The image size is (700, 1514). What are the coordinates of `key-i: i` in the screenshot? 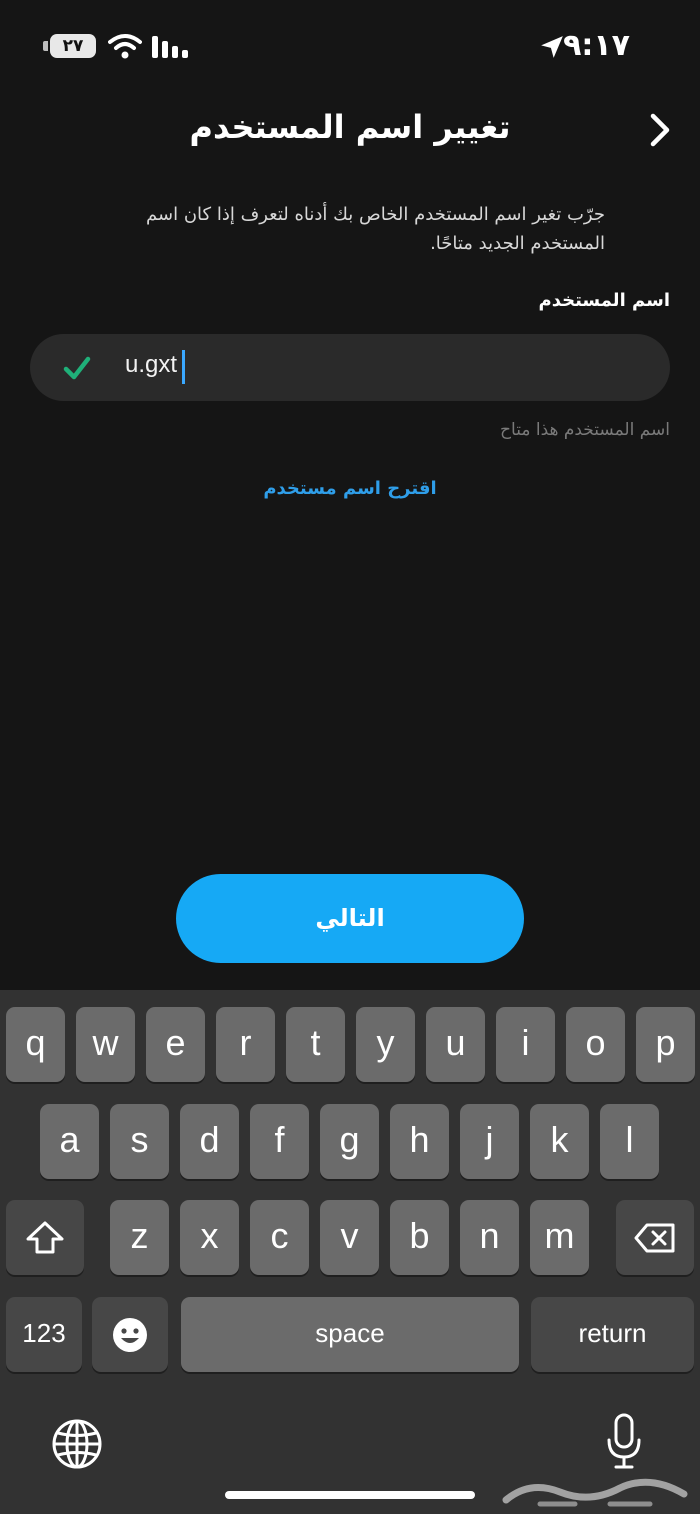 It's located at (525, 1044).